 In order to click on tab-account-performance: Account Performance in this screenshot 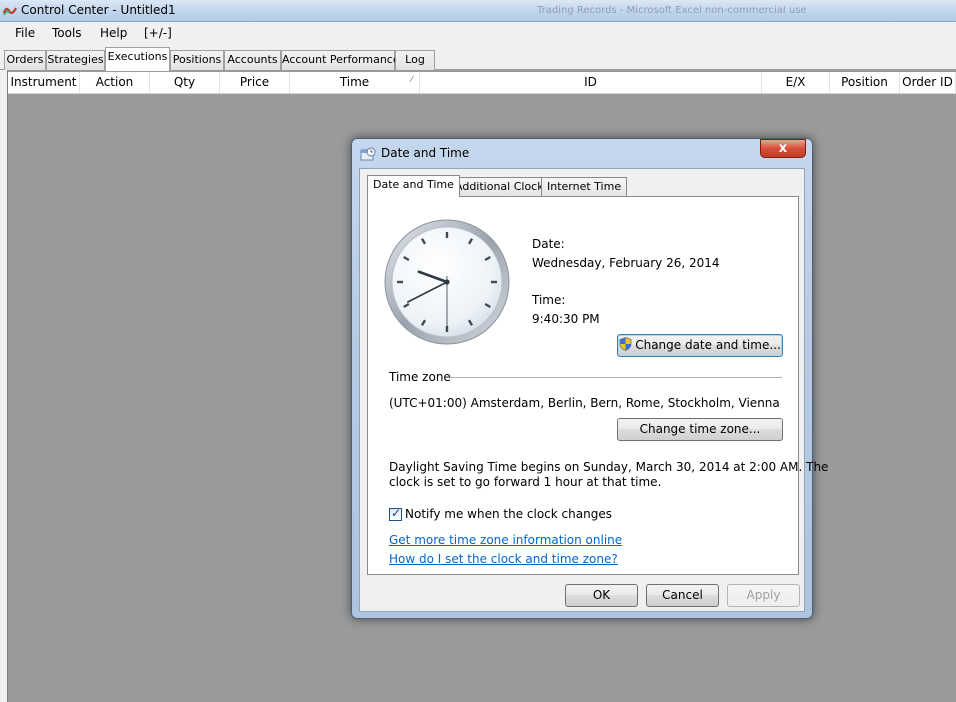, I will do `click(340, 60)`.